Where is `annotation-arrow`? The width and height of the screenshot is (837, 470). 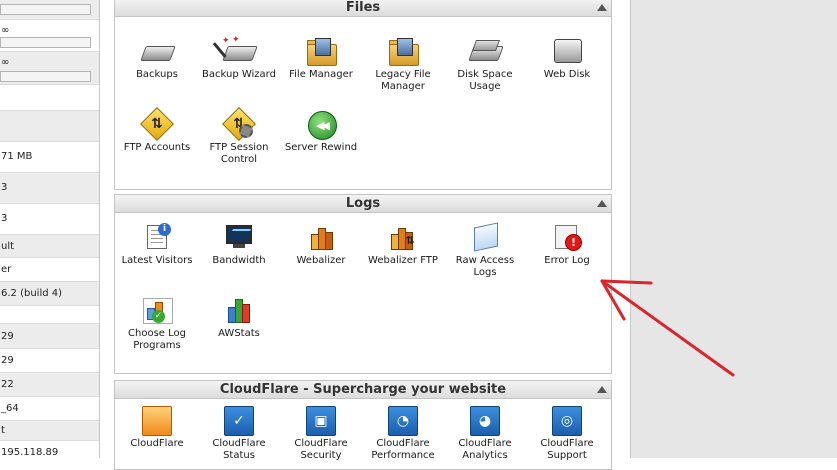 annotation-arrow is located at coordinates (667, 328).